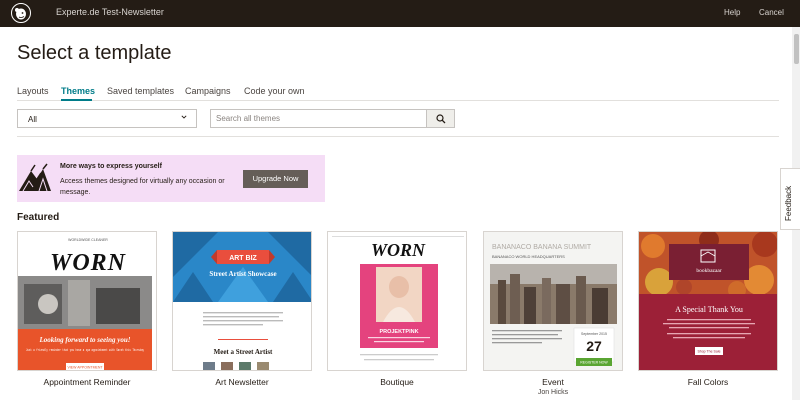 The height and width of the screenshot is (400, 800). What do you see at coordinates (398, 332) in the screenshot?
I see `preview-banner: PROJEKTPINK` at bounding box center [398, 332].